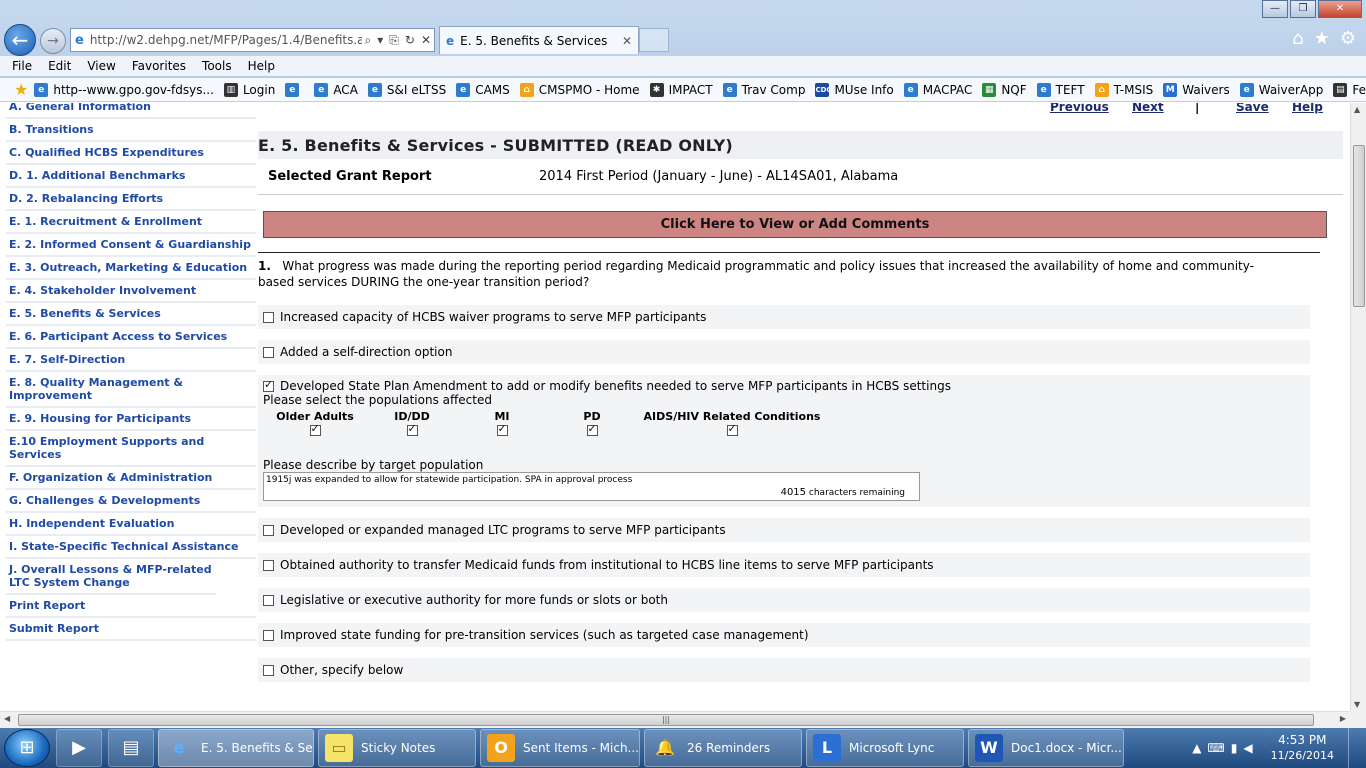  Describe the element at coordinates (795, 224) in the screenshot. I see `view-add-comments-button: Click Here to View or Add Comments` at that location.